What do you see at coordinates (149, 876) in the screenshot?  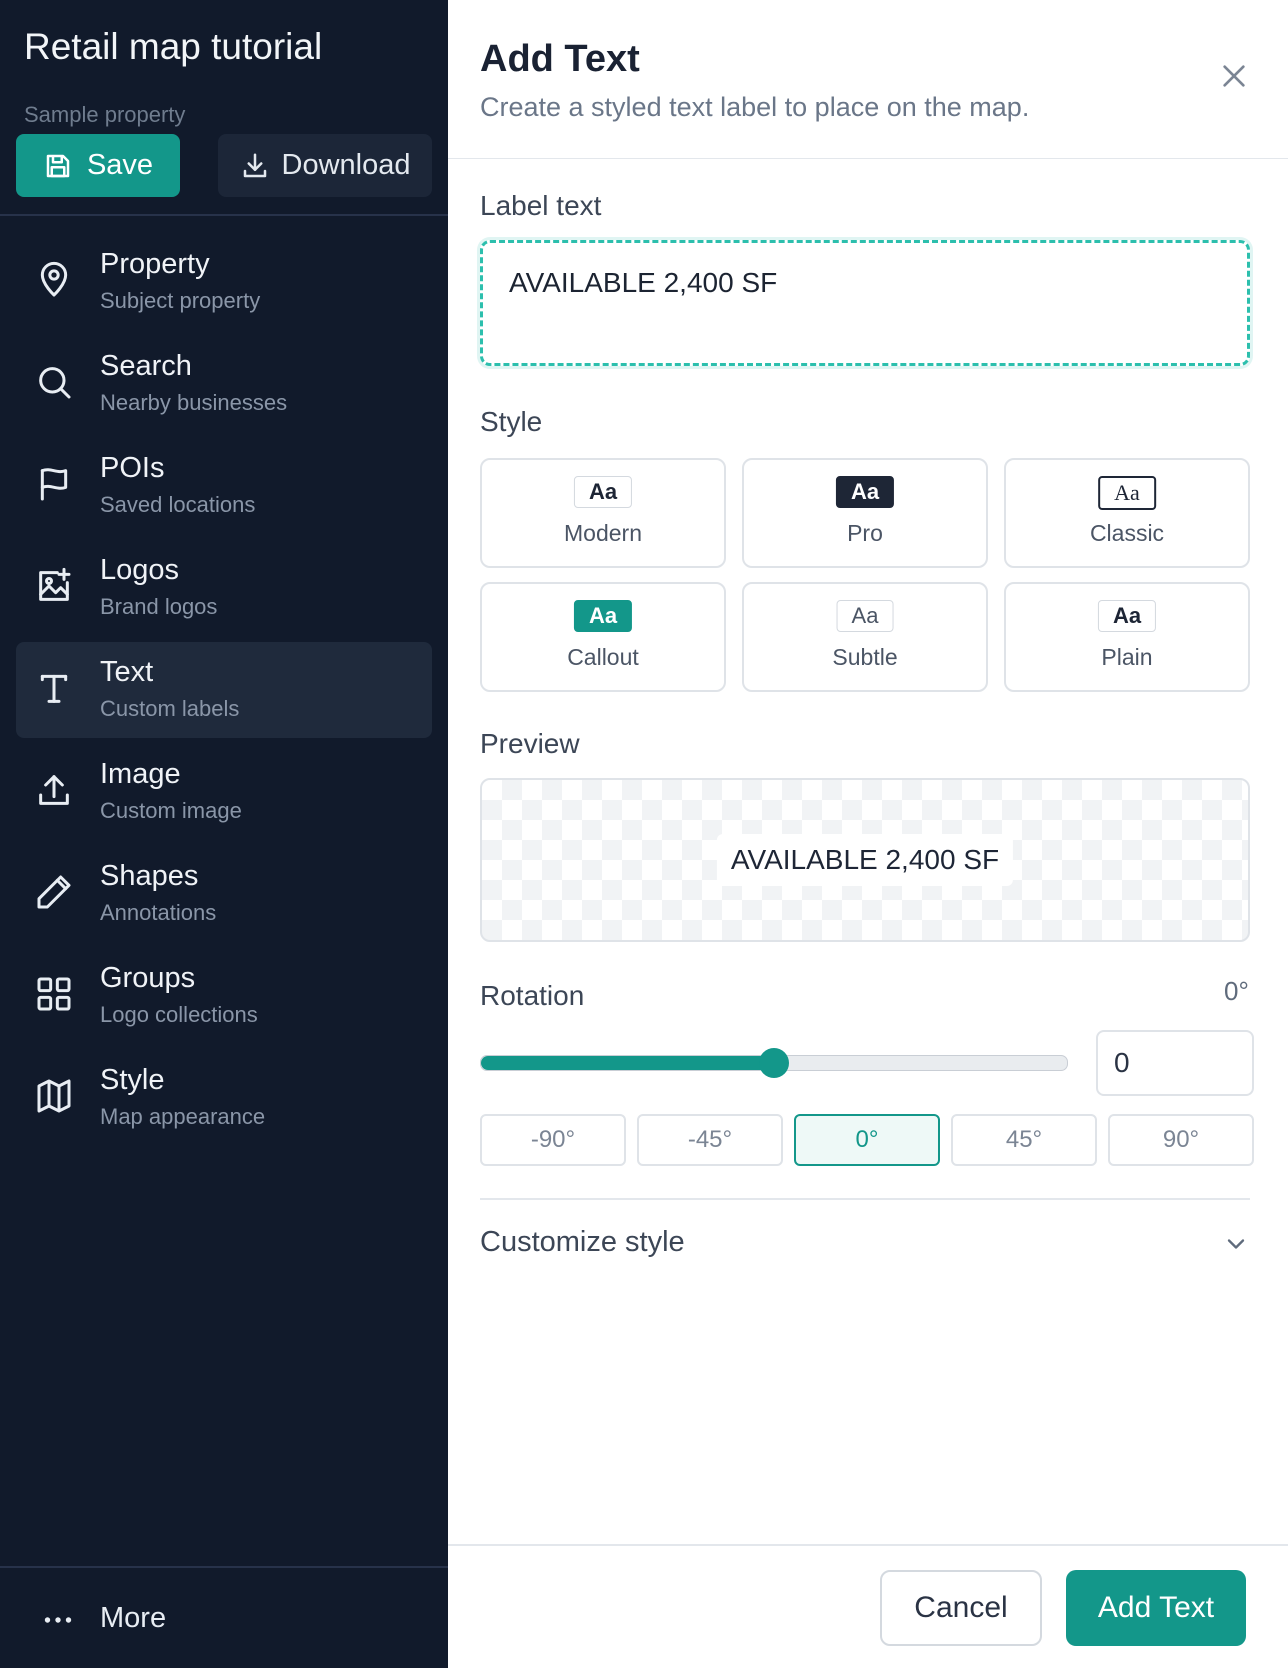 I see `sidebar-item-label: Shapes` at bounding box center [149, 876].